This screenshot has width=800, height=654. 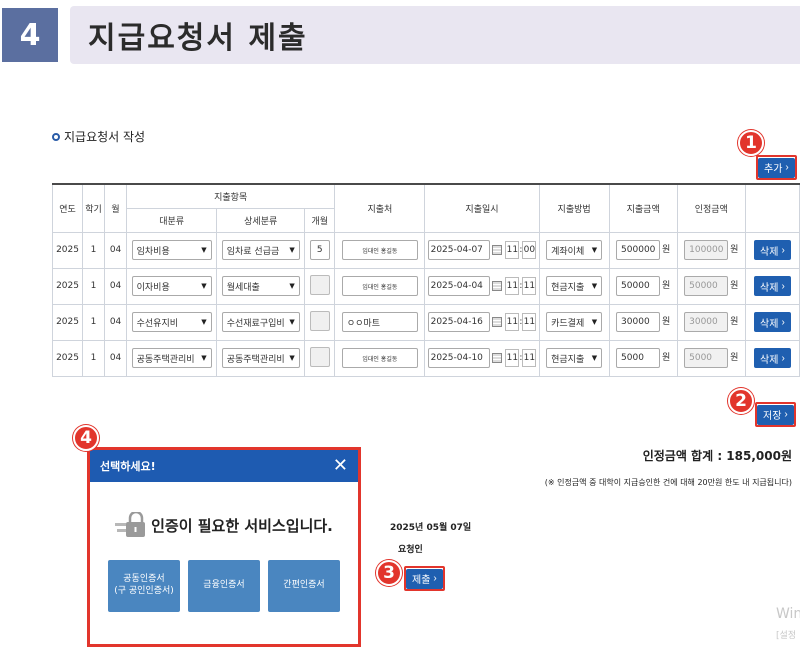 I want to click on col-method: 지출방법, so click(x=574, y=208).